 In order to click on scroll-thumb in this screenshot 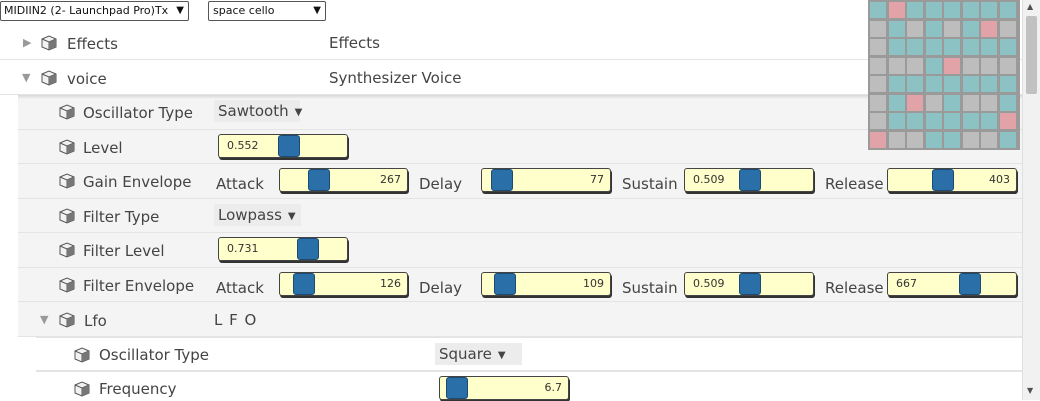, I will do `click(1031, 55)`.